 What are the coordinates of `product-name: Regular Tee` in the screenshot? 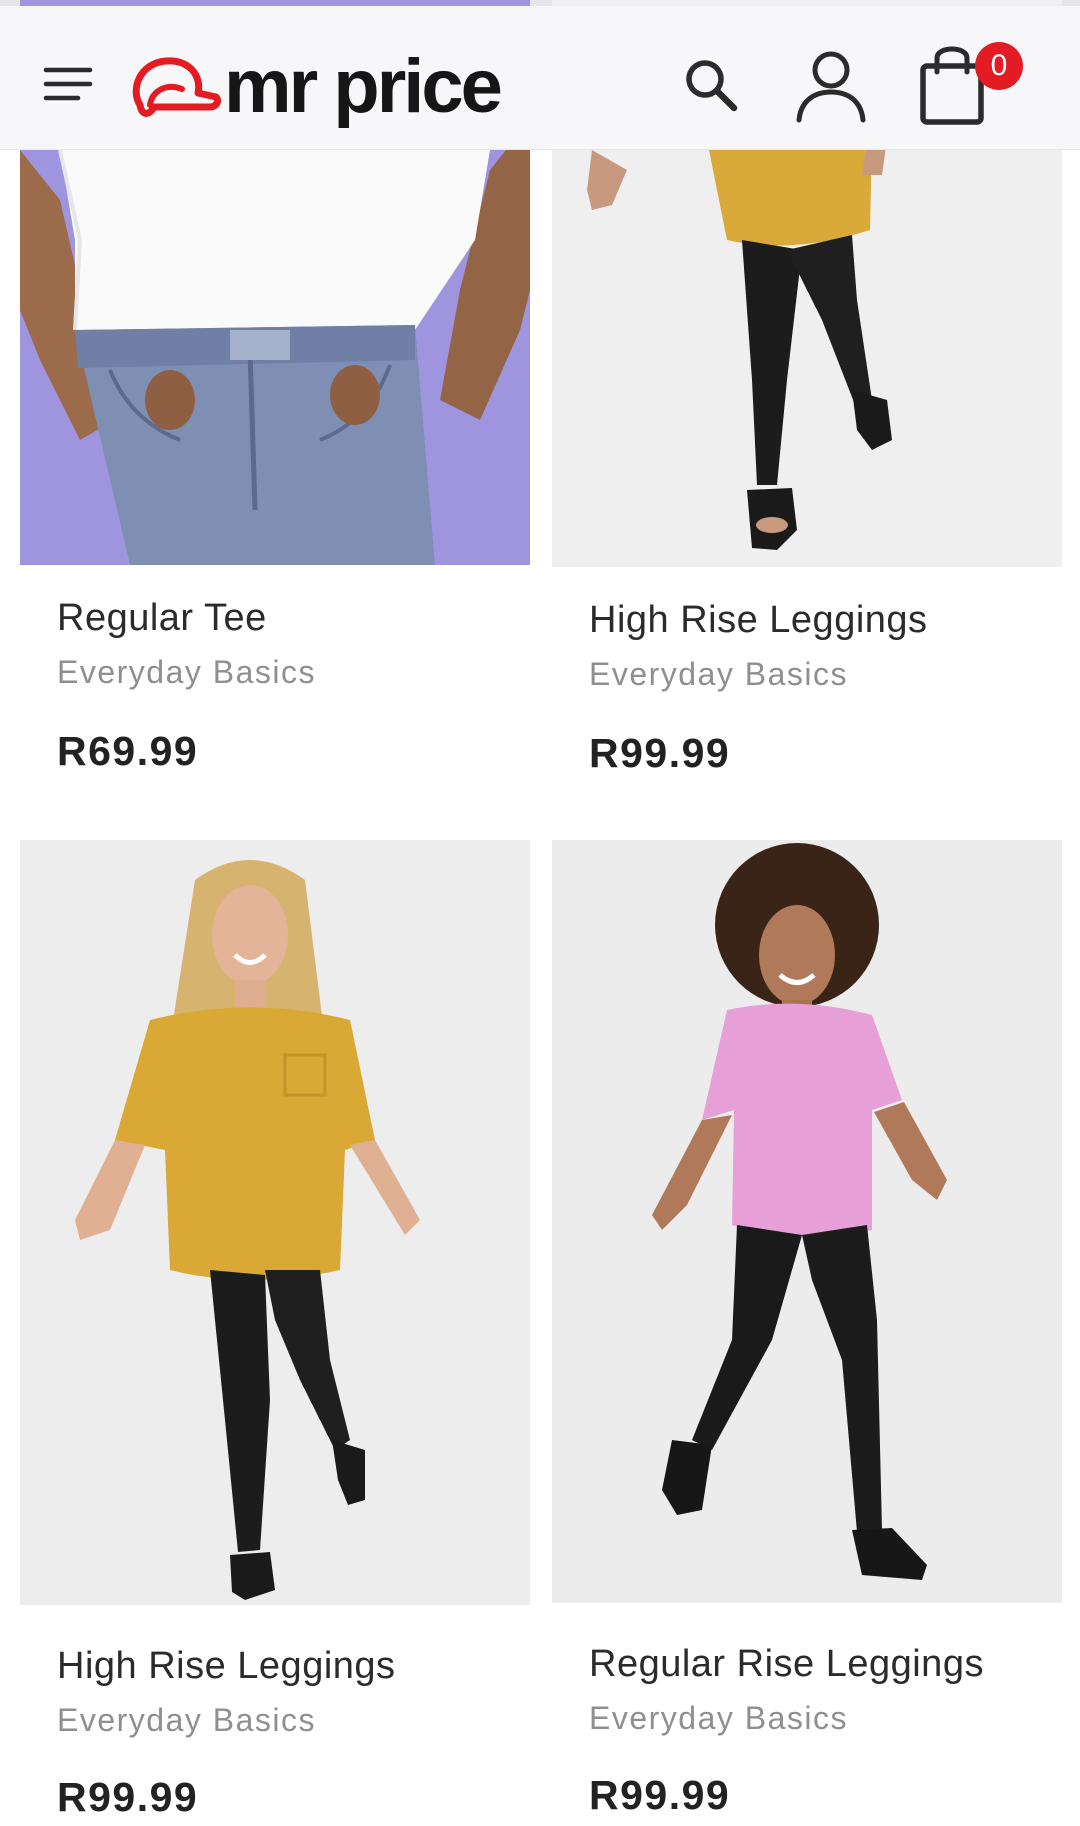 It's located at (162, 618).